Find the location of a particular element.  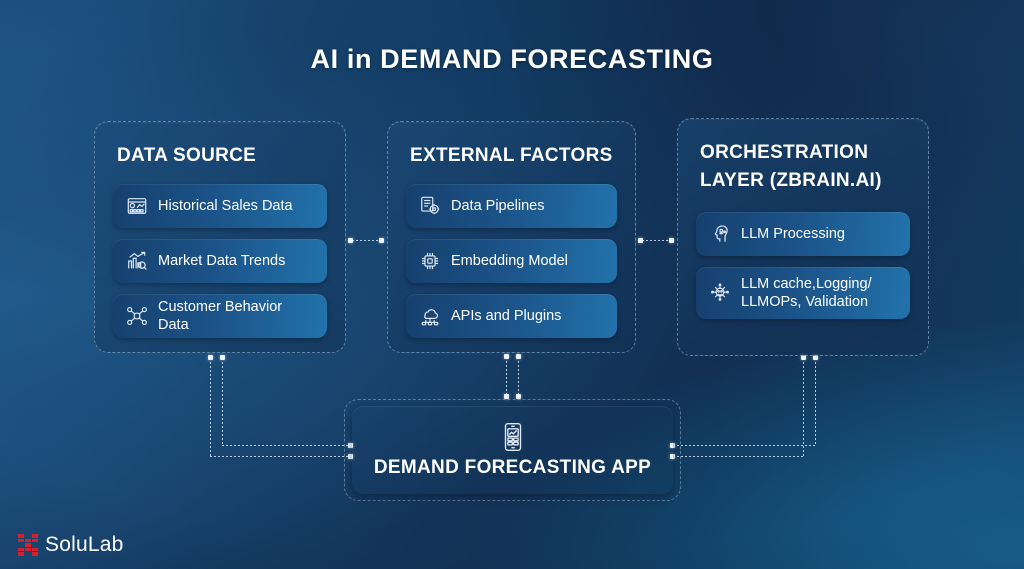

llm-head-icon is located at coordinates (720, 234).